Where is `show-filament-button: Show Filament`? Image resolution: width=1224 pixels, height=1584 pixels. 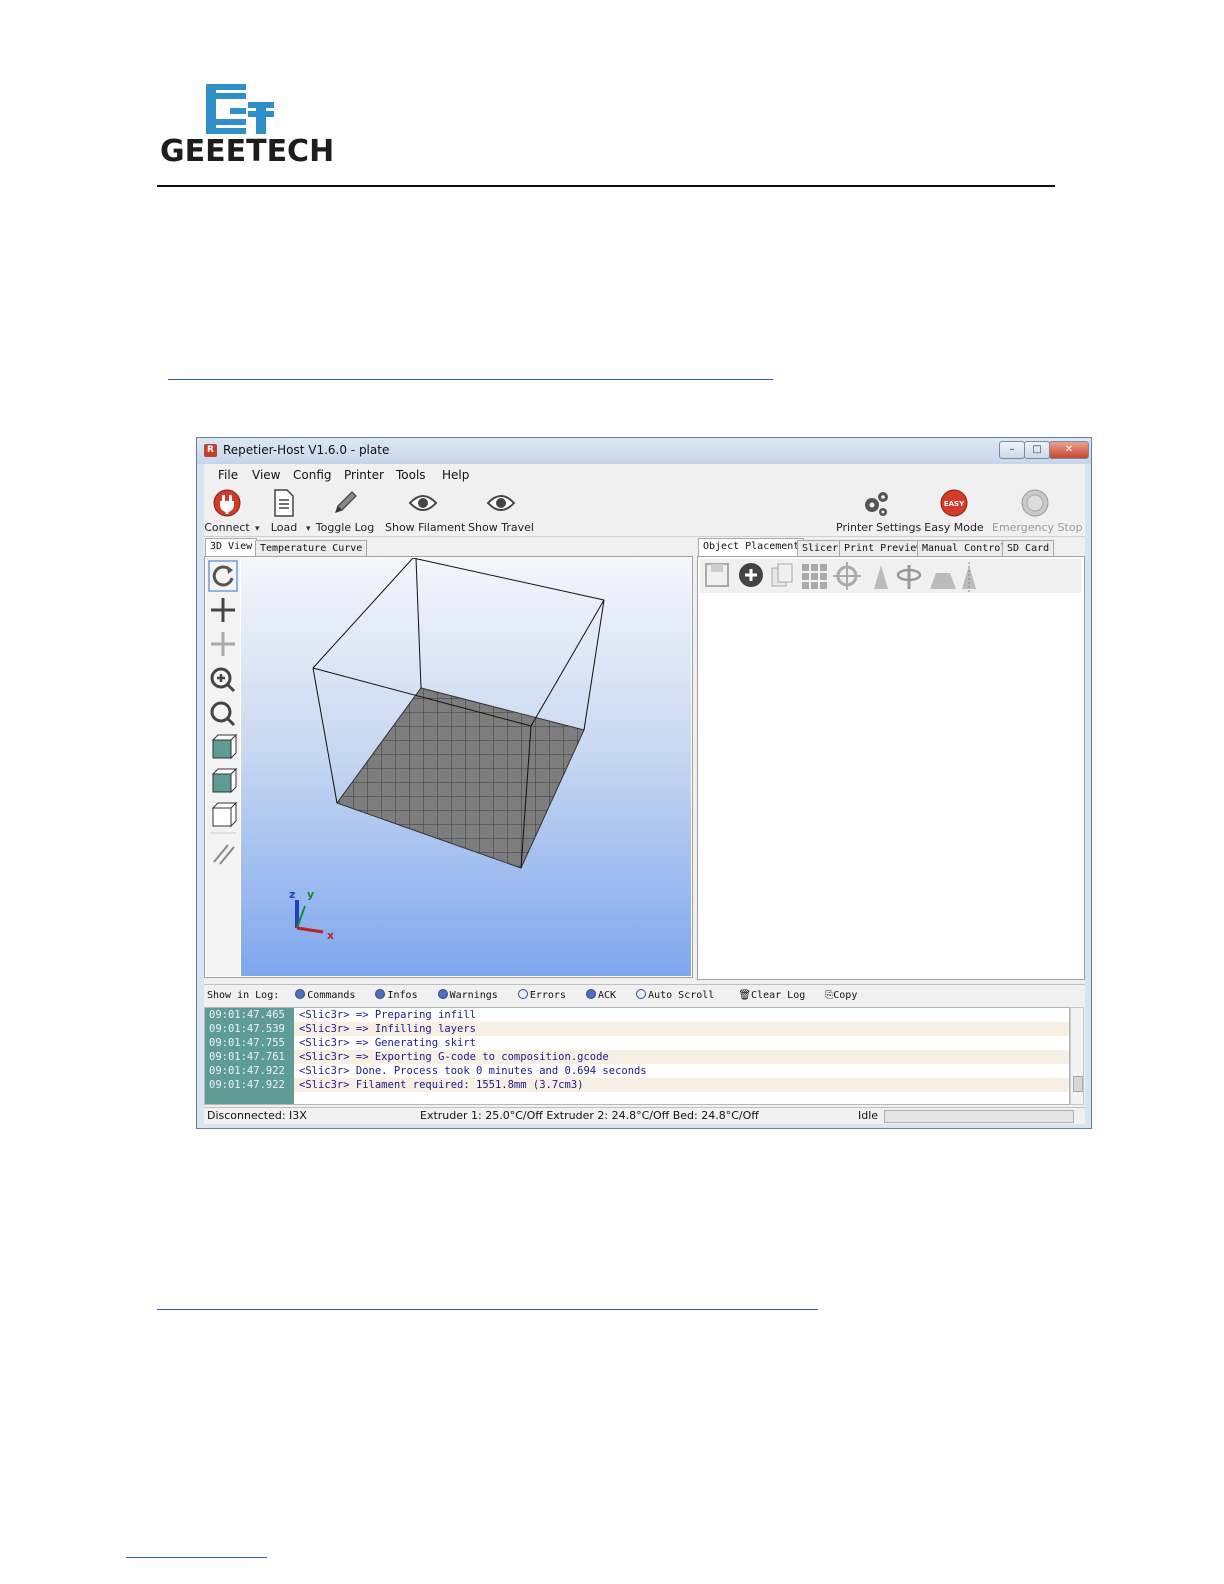
show-filament-button: Show Filament is located at coordinates (425, 511).